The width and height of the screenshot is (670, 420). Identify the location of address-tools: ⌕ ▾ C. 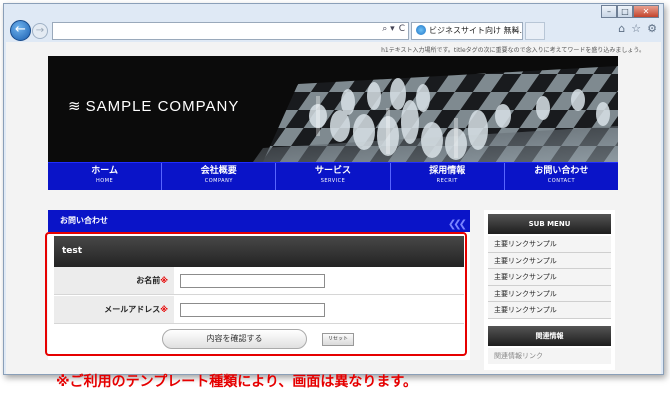
(393, 29).